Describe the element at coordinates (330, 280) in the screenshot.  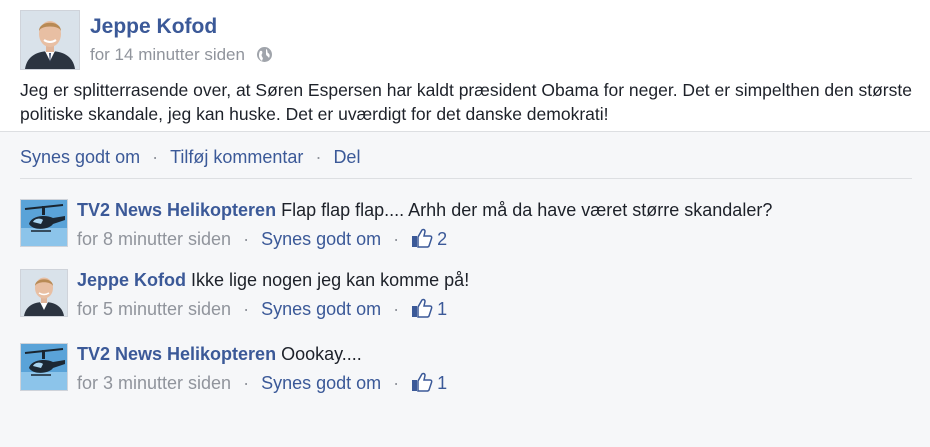
I see `comment-text: Ikke lige nogen jeg kan komme på!` at that location.